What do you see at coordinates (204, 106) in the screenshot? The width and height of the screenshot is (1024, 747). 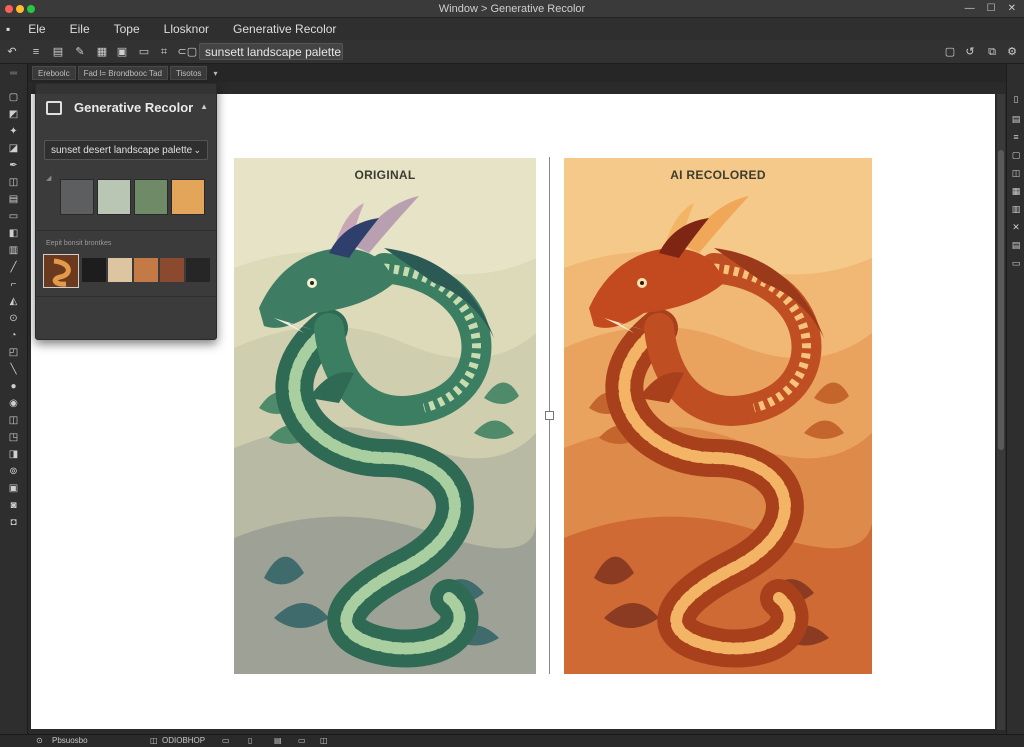 I see `collapse-chevron-icon: ▲` at bounding box center [204, 106].